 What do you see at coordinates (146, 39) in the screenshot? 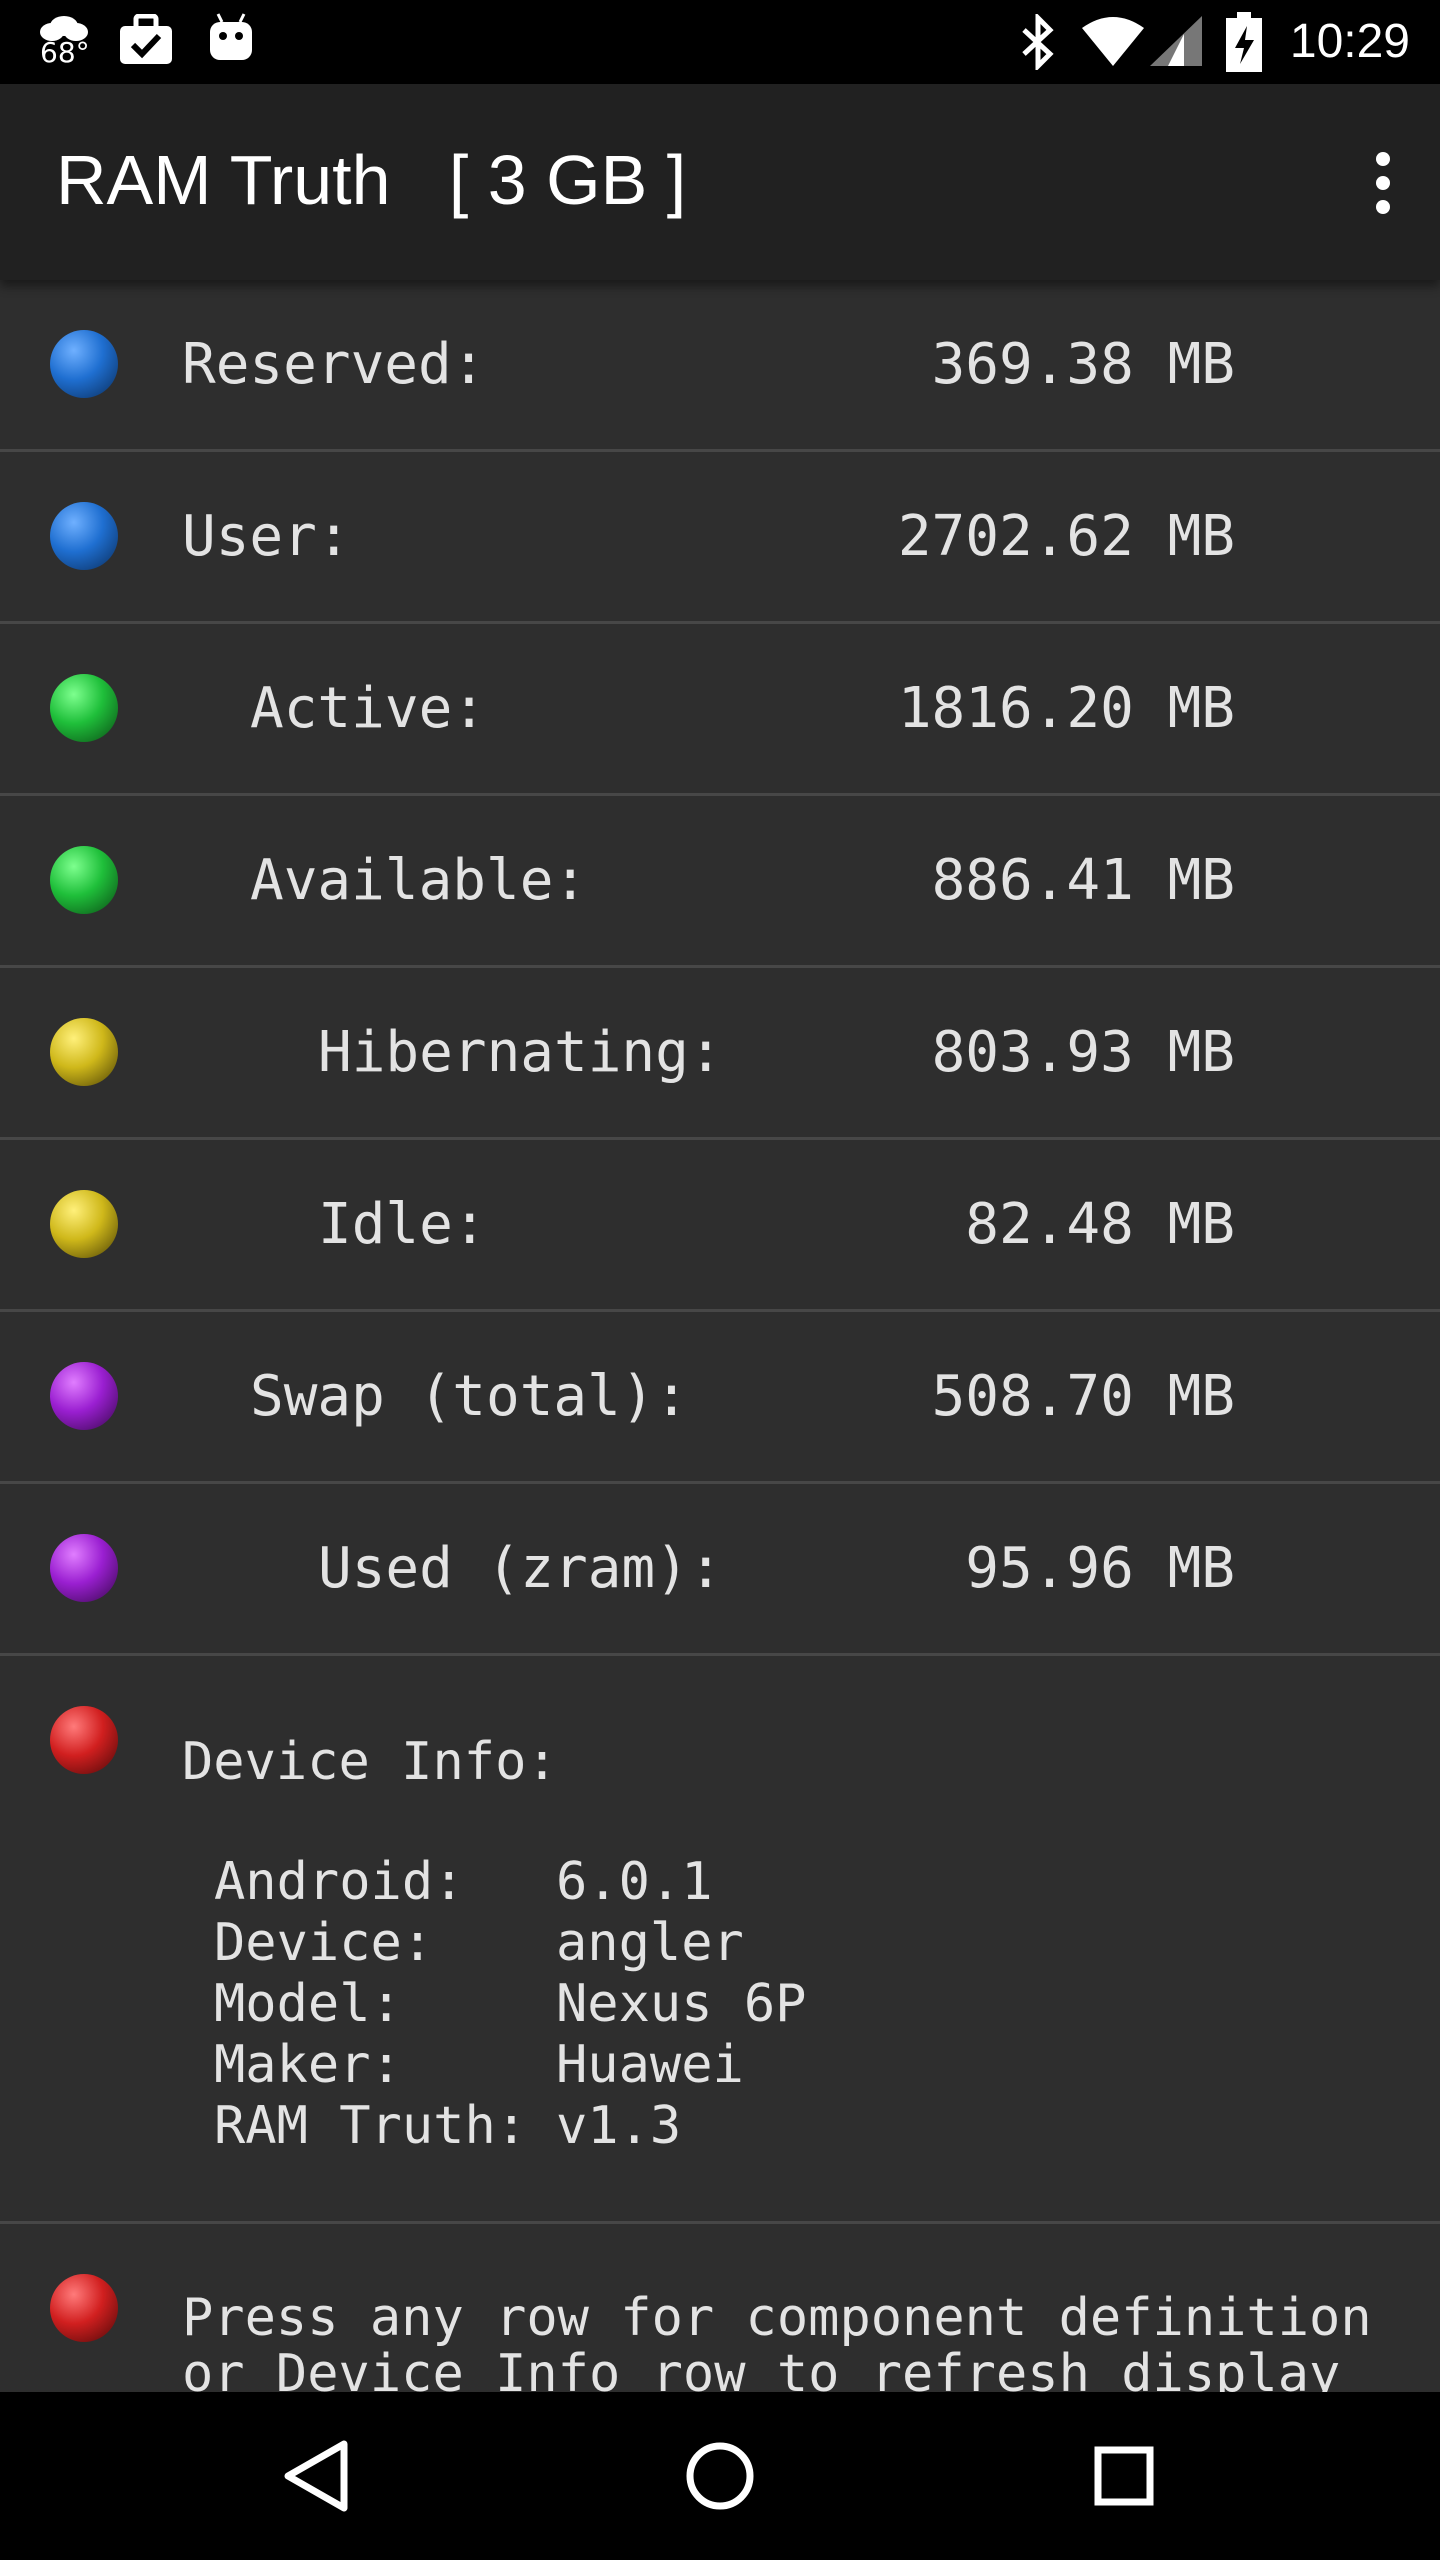
I see `briefcase-check-icon` at bounding box center [146, 39].